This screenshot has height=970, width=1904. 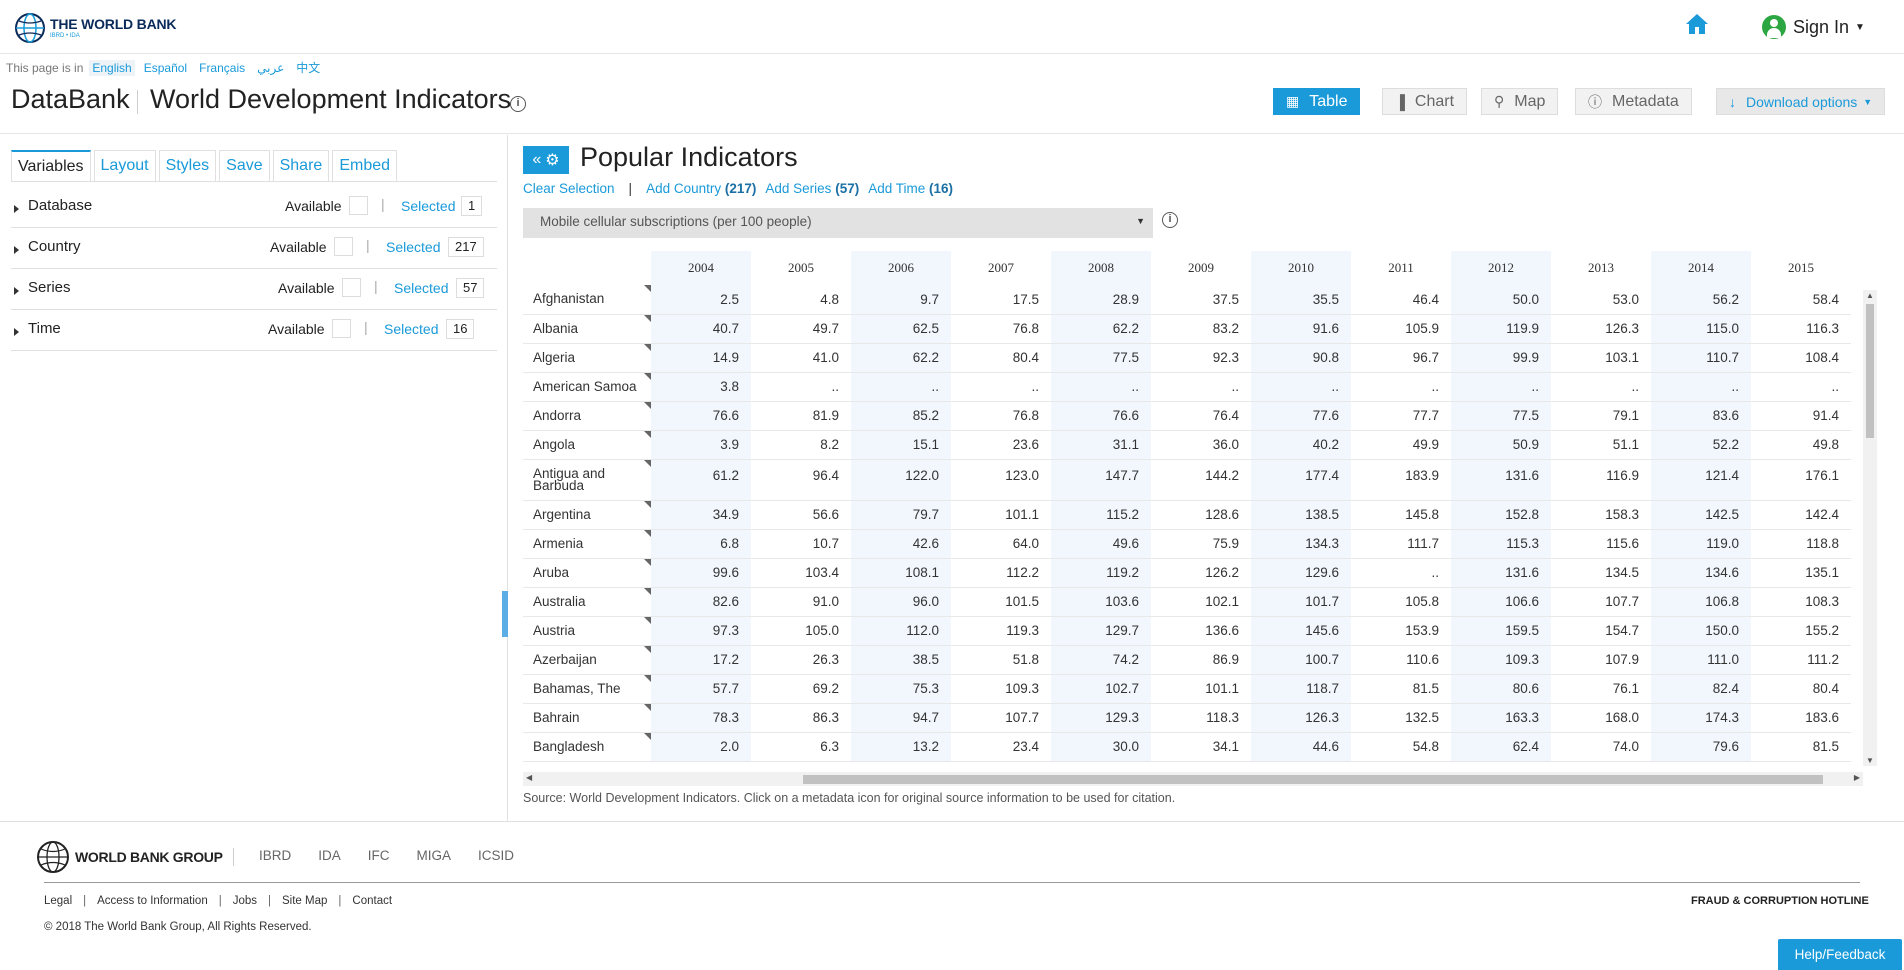 What do you see at coordinates (587, 631) in the screenshot?
I see `country-cell: Austria` at bounding box center [587, 631].